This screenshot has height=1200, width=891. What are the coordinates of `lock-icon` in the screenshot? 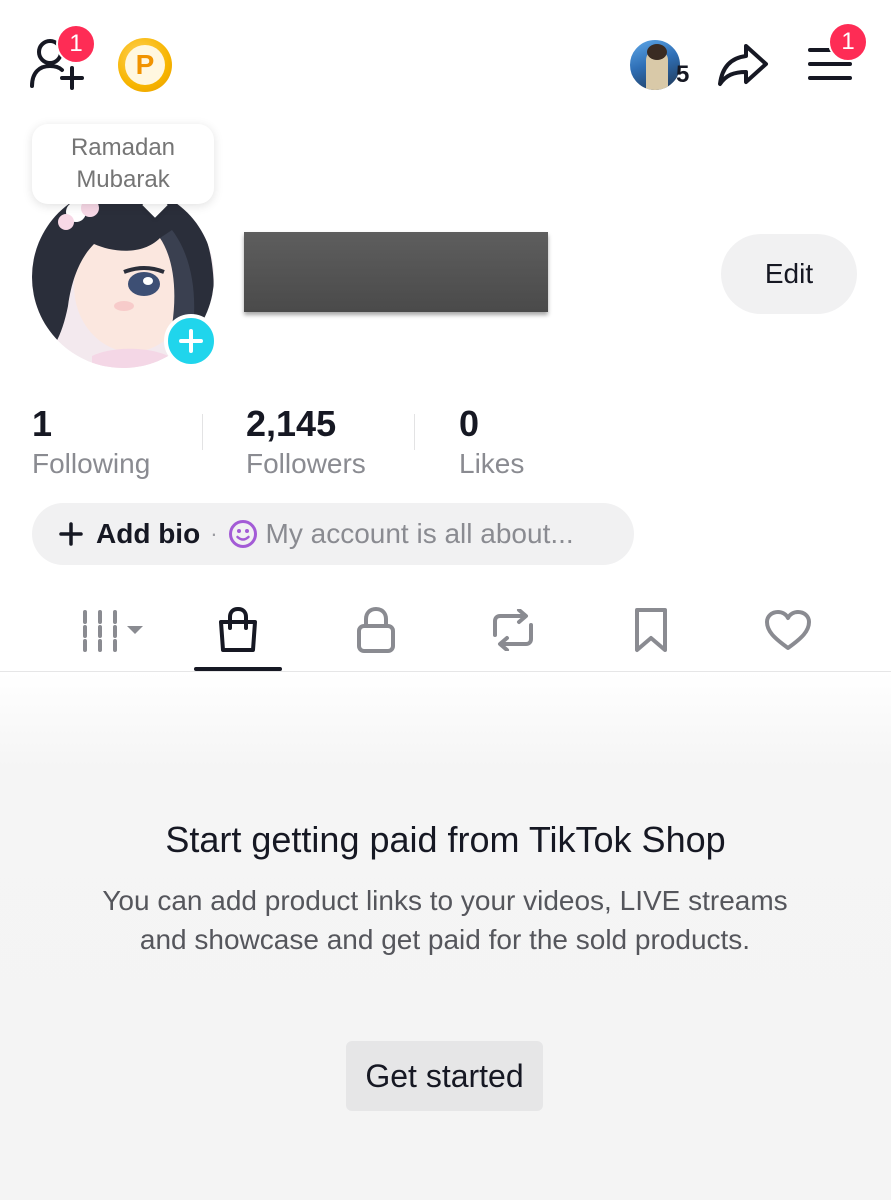 It's located at (376, 629).